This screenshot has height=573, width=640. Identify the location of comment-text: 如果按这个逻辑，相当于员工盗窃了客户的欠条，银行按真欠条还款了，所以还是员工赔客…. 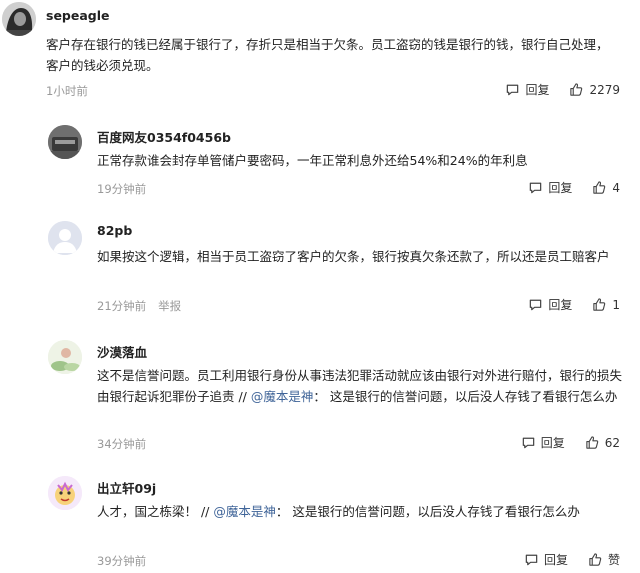
(359, 256).